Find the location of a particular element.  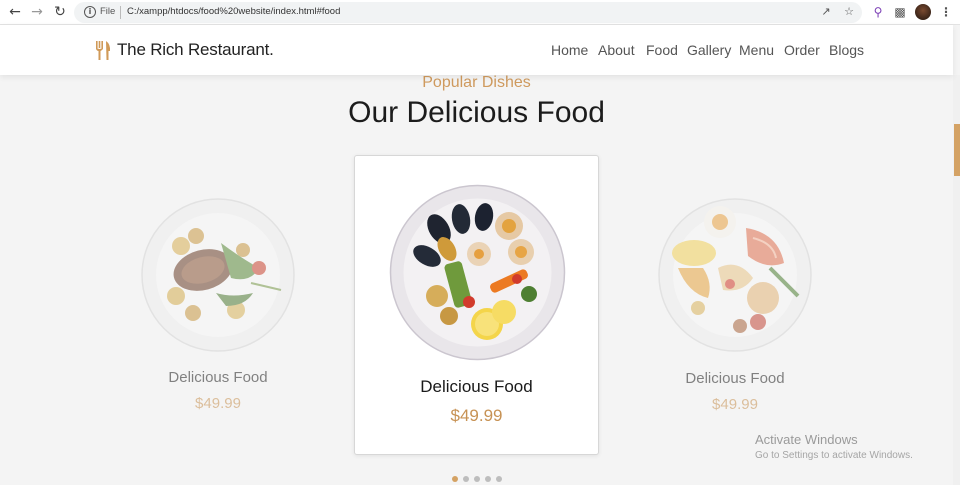

activate-windows-title: Activate Windows is located at coordinates (806, 439).